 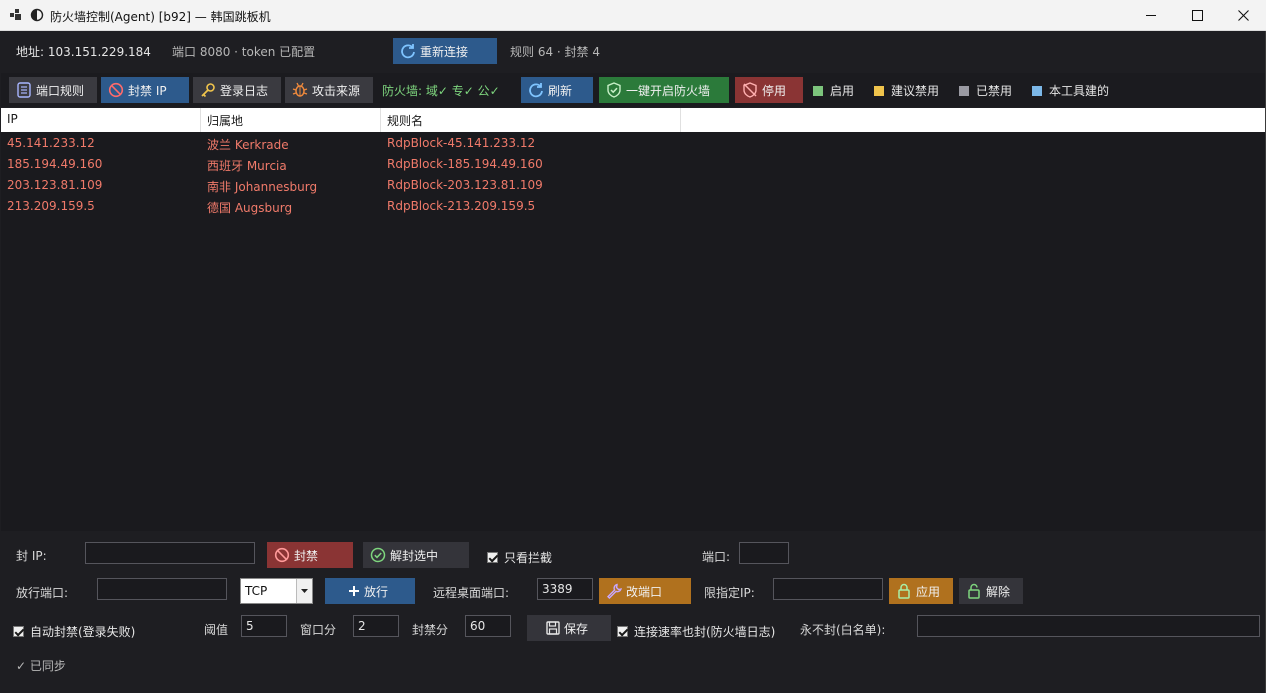 What do you see at coordinates (614, 591) in the screenshot?
I see `wrench-icon` at bounding box center [614, 591].